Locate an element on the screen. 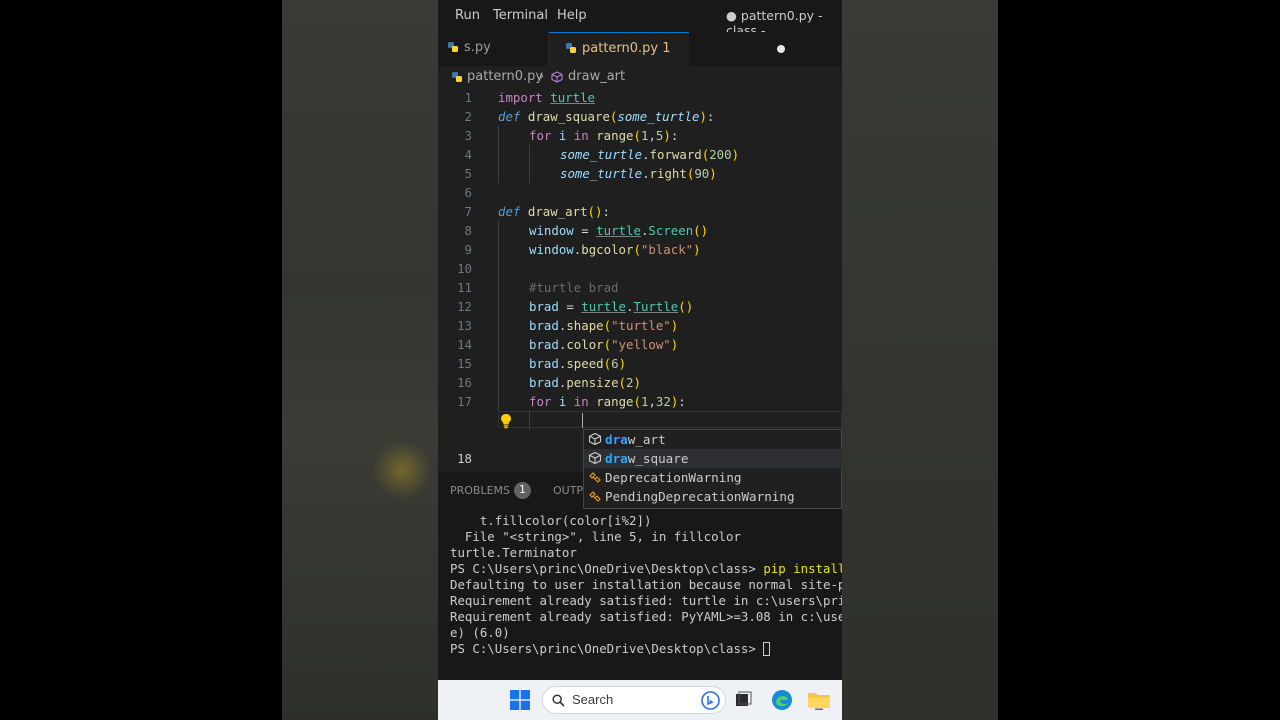 The height and width of the screenshot is (720, 1280). match-text: dra is located at coordinates (616, 458).